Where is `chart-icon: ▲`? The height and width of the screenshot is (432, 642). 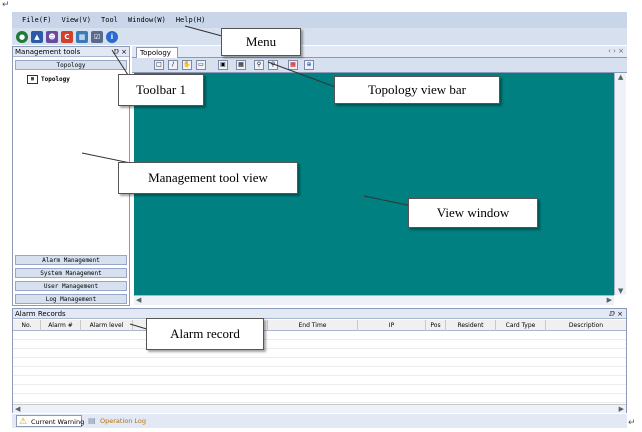
chart-icon: ▲ is located at coordinates (37, 36).